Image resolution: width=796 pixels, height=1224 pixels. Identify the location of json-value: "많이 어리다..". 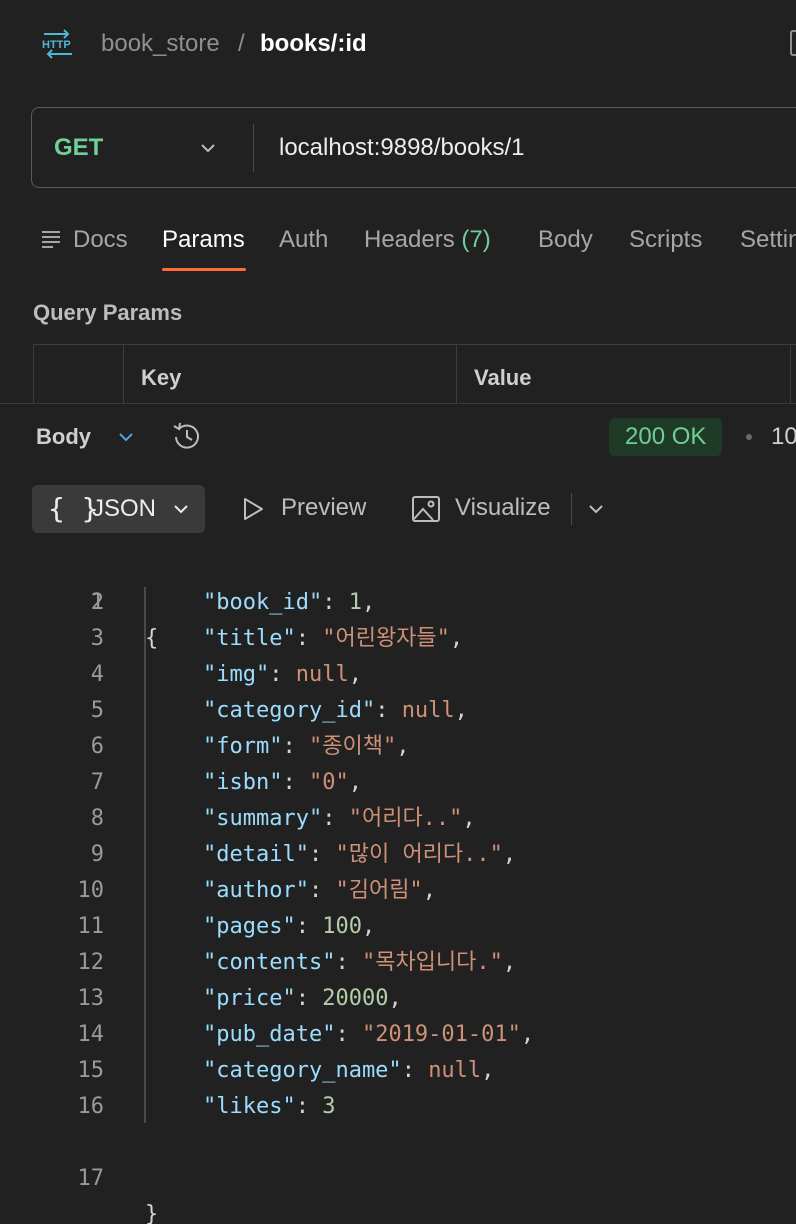
(419, 854).